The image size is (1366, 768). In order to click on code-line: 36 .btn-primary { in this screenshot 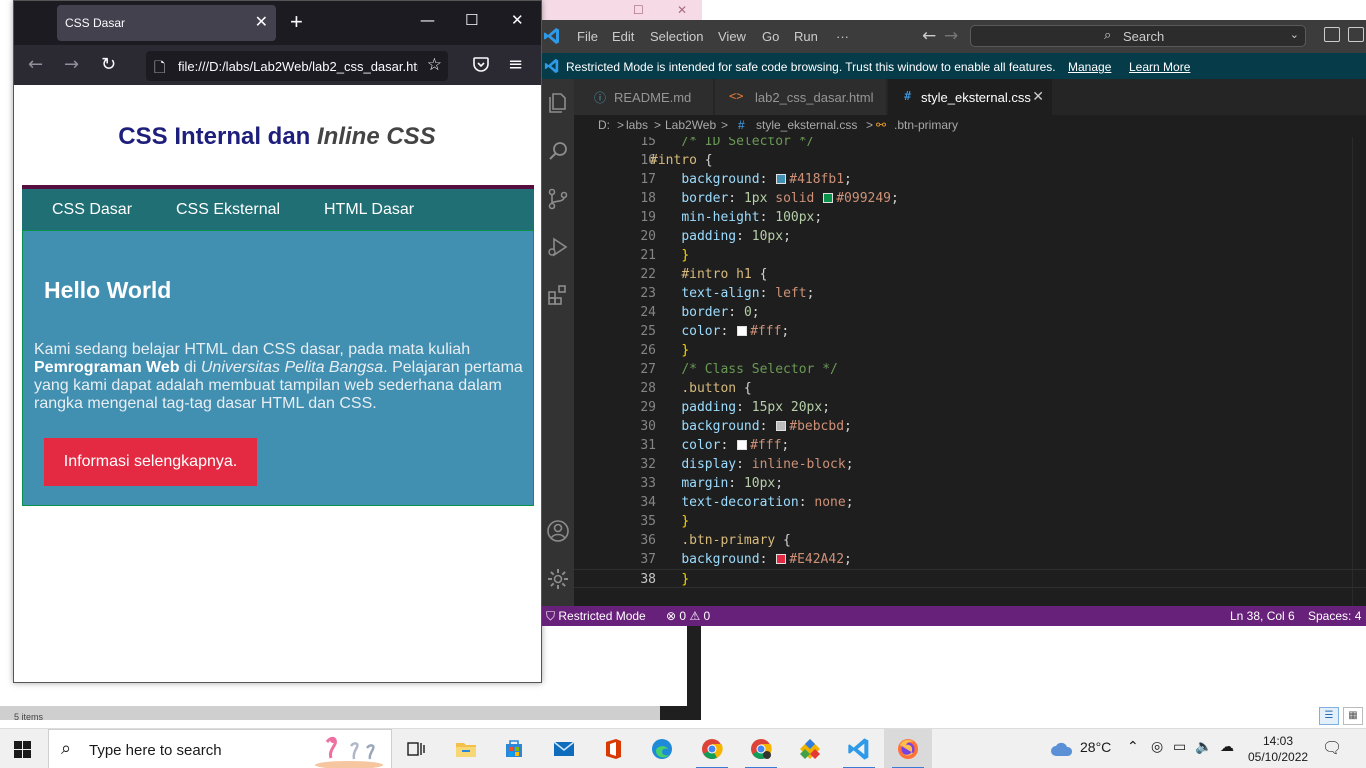, I will do `click(970, 540)`.